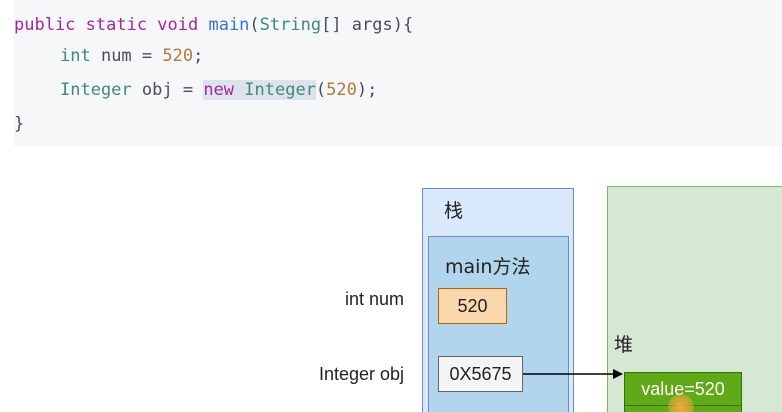  Describe the element at coordinates (454, 211) in the screenshot. I see `stack-title: 栈` at that location.